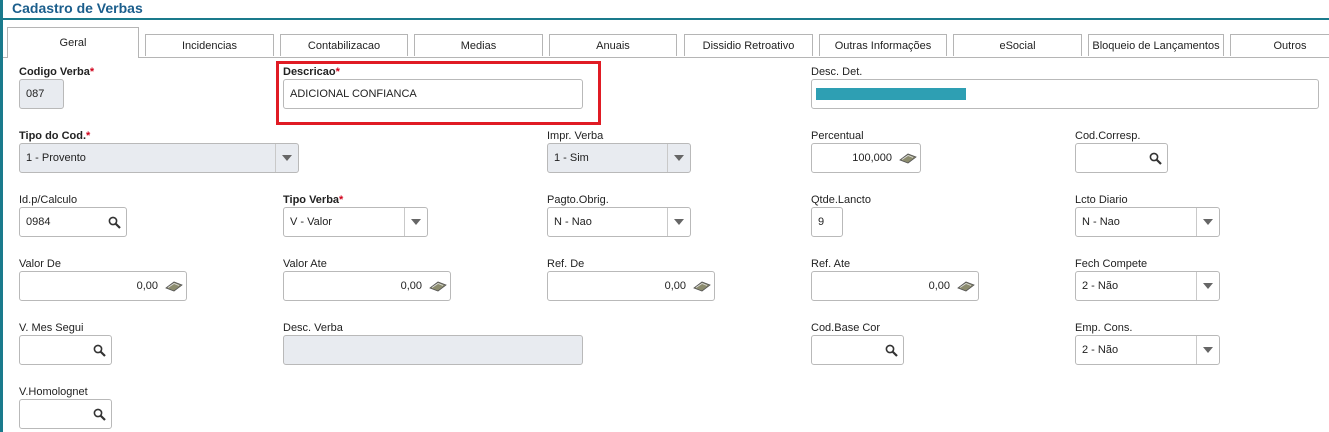 The width and height of the screenshot is (1329, 432). Describe the element at coordinates (65, 350) in the screenshot. I see `v-mes-segui-field` at that location.